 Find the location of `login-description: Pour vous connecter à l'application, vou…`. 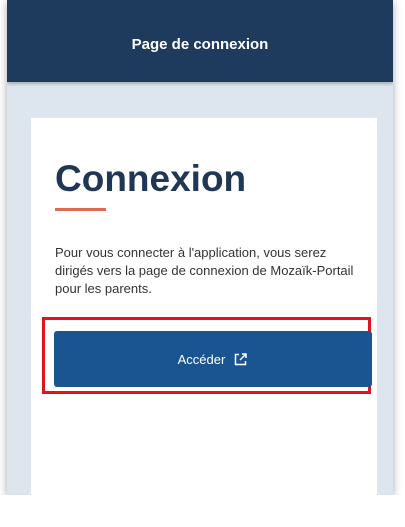

login-description: Pour vous connecter à l'application, vou… is located at coordinates (204, 270).